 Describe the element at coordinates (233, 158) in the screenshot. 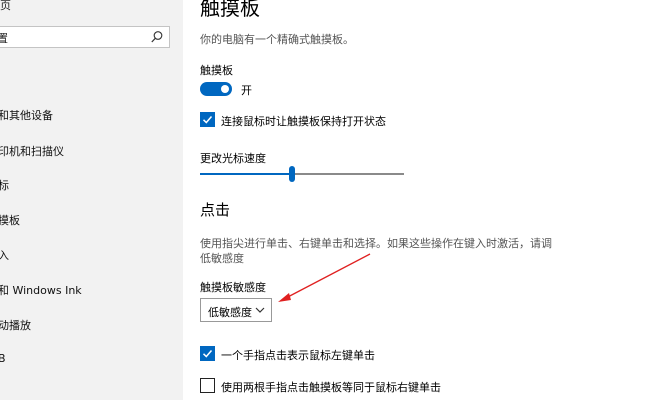

I see `cursor-speed-label: 更改光标速度` at that location.